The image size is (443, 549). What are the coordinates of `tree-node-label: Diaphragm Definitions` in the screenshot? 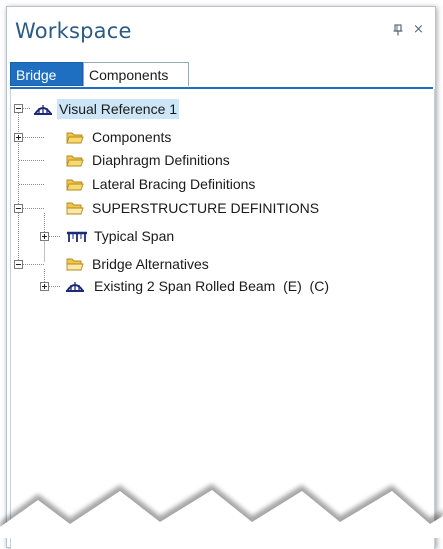 It's located at (161, 160).